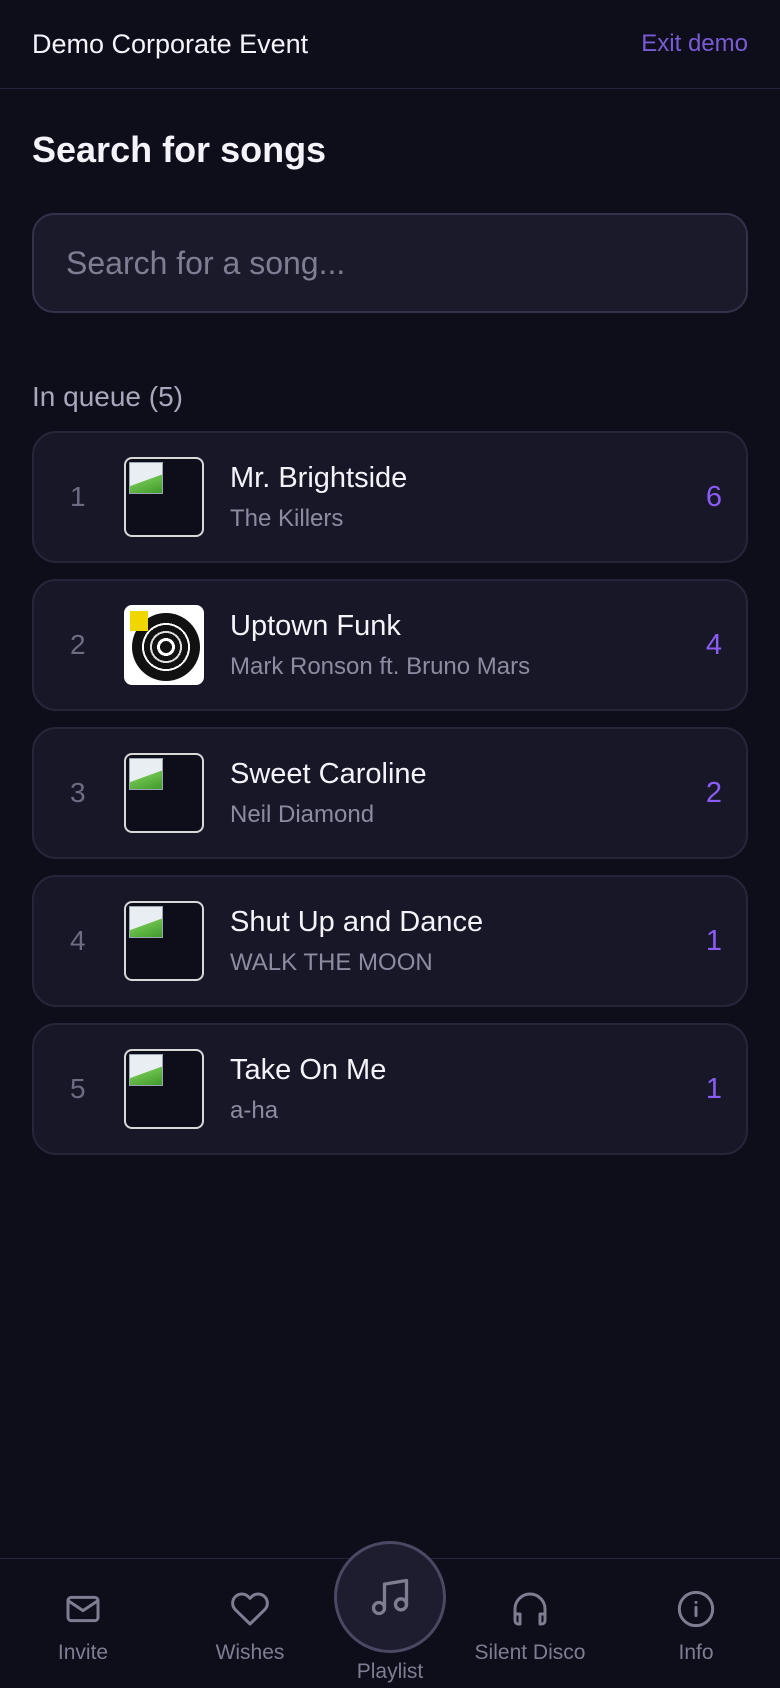 Image resolution: width=780 pixels, height=1688 pixels. Describe the element at coordinates (331, 962) in the screenshot. I see `song-artist: WALK THE MOON` at that location.